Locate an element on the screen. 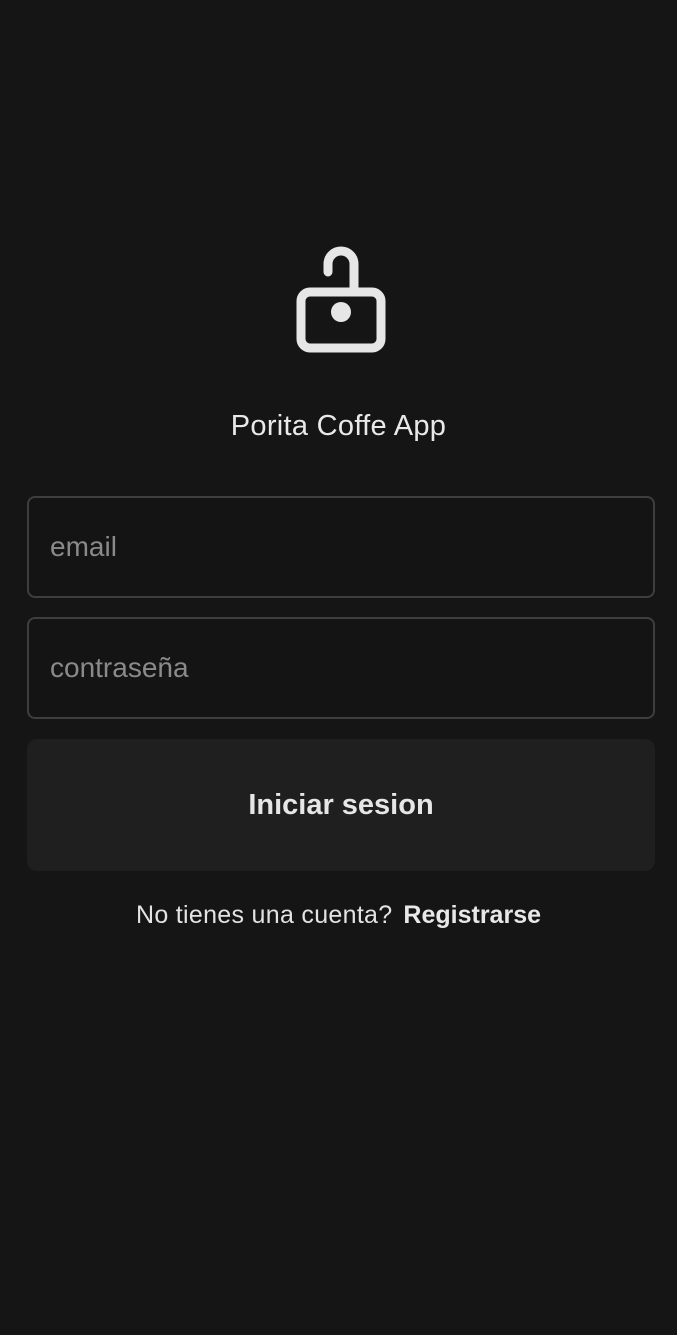 Image resolution: width=677 pixels, height=1335 pixels. password-field is located at coordinates (341, 668).